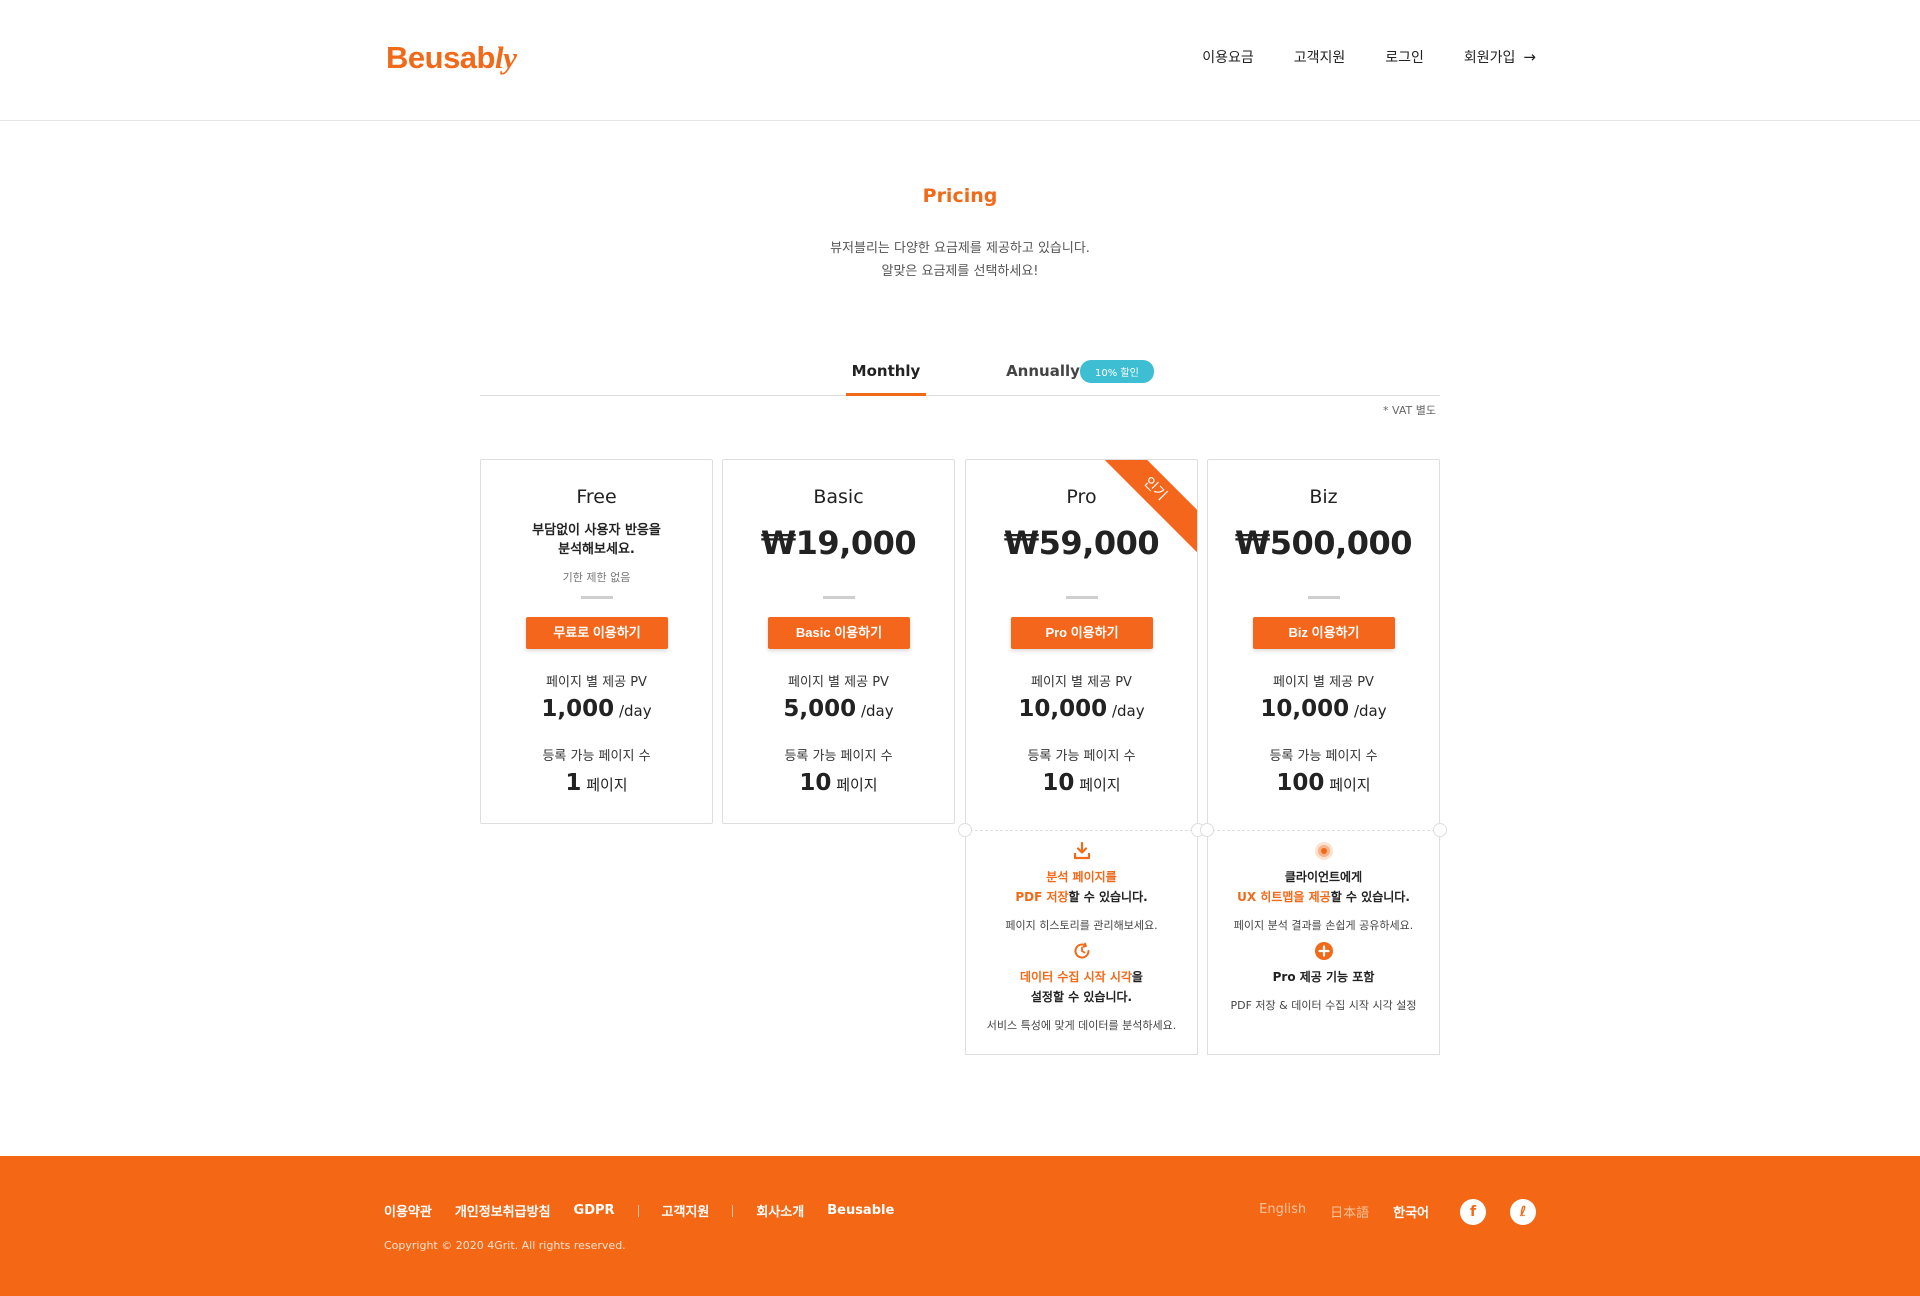  Describe the element at coordinates (1323, 877) in the screenshot. I see `feature-text: 클라이언트에게` at that location.